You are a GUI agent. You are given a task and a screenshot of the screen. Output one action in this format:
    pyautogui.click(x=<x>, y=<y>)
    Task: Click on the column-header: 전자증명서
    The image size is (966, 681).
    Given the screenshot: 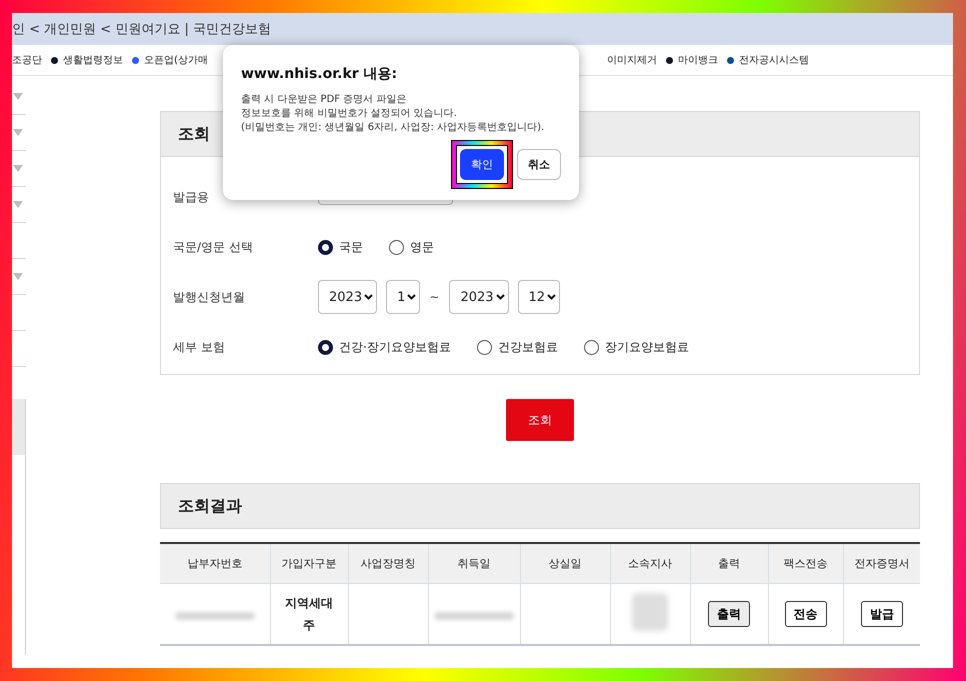 What is the action you would take?
    pyautogui.click(x=881, y=563)
    